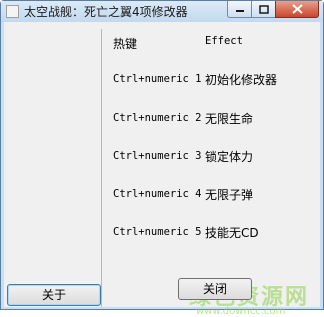 The height and width of the screenshot is (317, 324). I want to click on hotkey-effect: 无限生命, so click(229, 119).